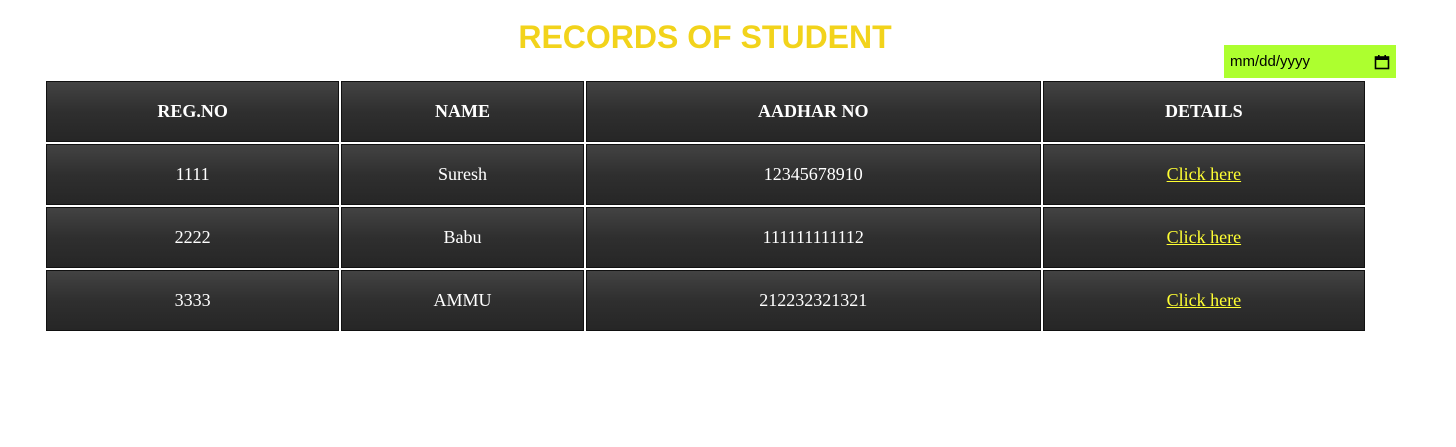 The height and width of the screenshot is (447, 1456). What do you see at coordinates (1302, 61) in the screenshot?
I see `date-input-value: mm/dd/yyyy` at bounding box center [1302, 61].